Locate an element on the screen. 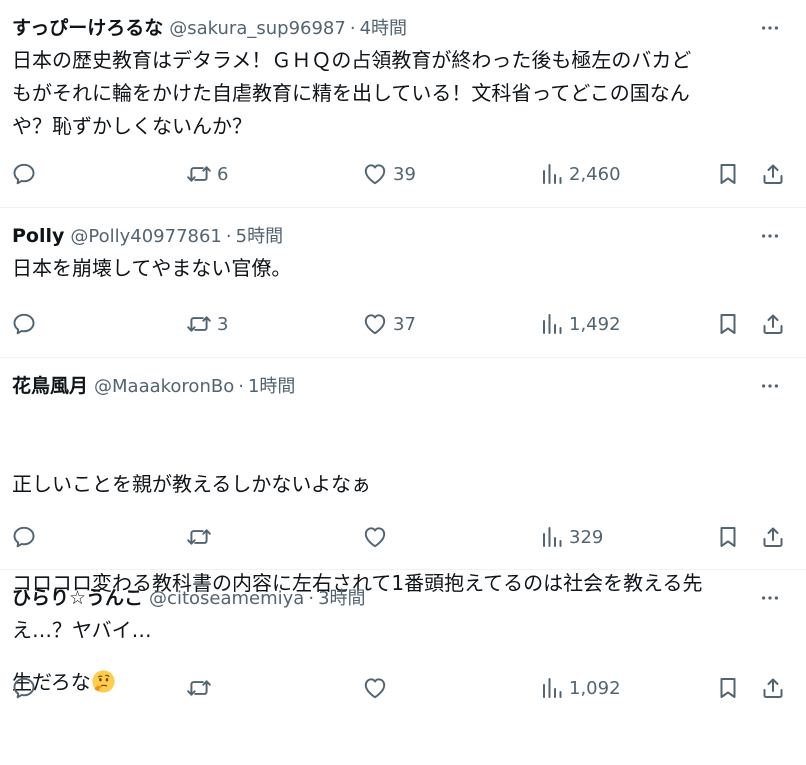 The image size is (806, 765). like-count: 37 is located at coordinates (404, 324).